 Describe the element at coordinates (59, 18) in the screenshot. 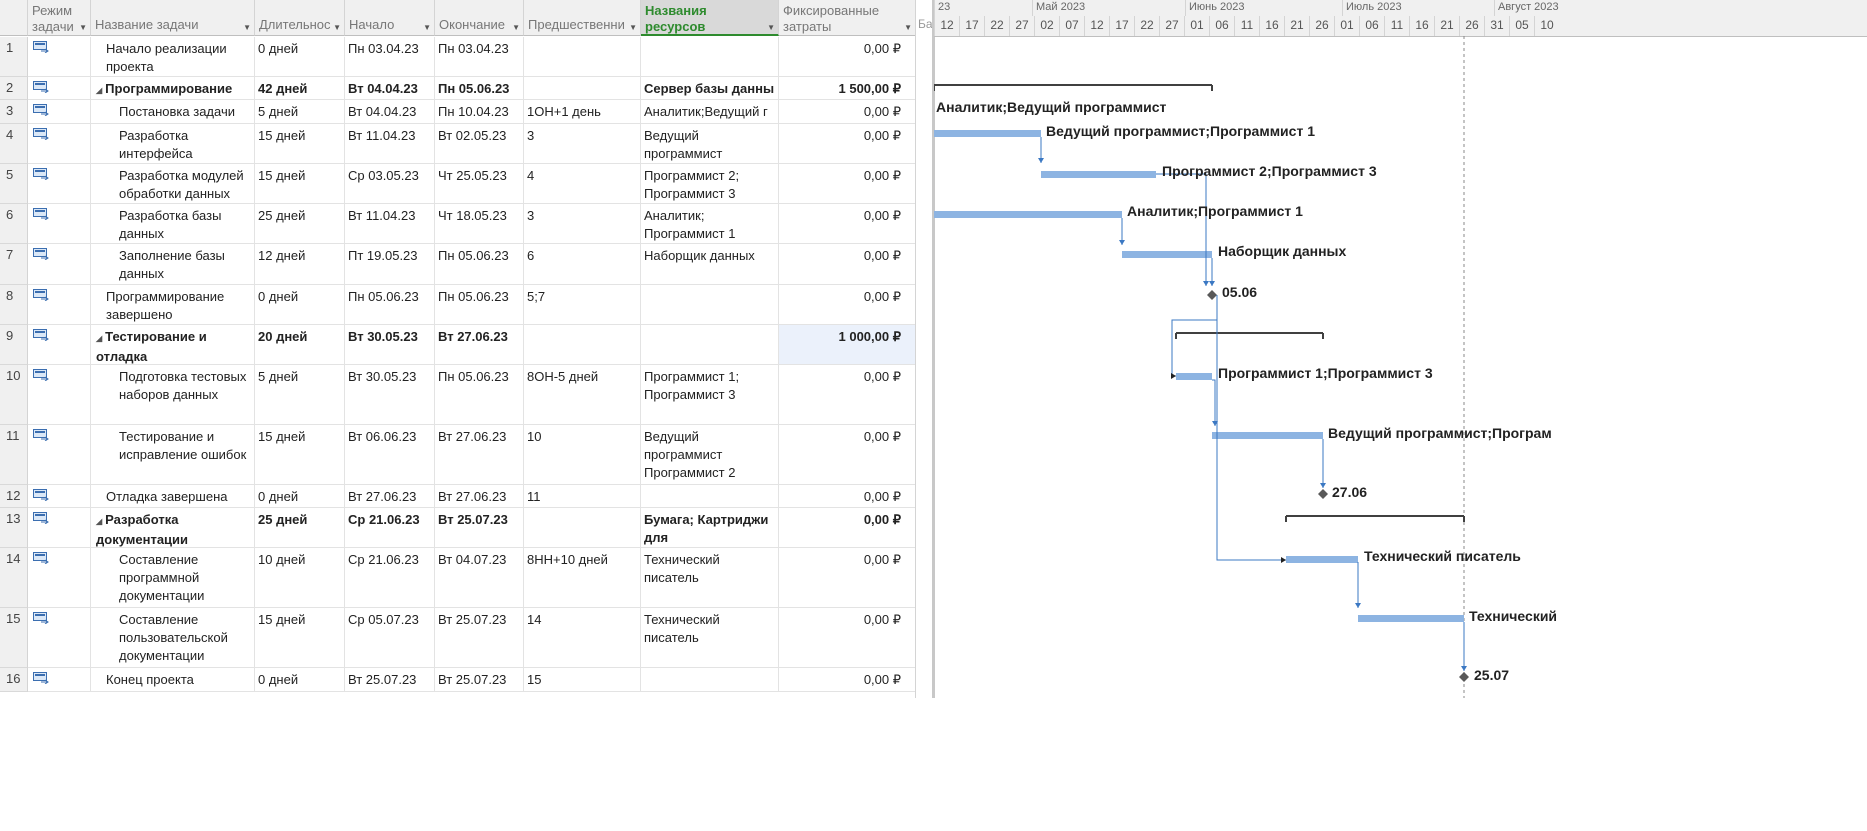

I see `column-header-mode: Режим задачи ▼` at that location.